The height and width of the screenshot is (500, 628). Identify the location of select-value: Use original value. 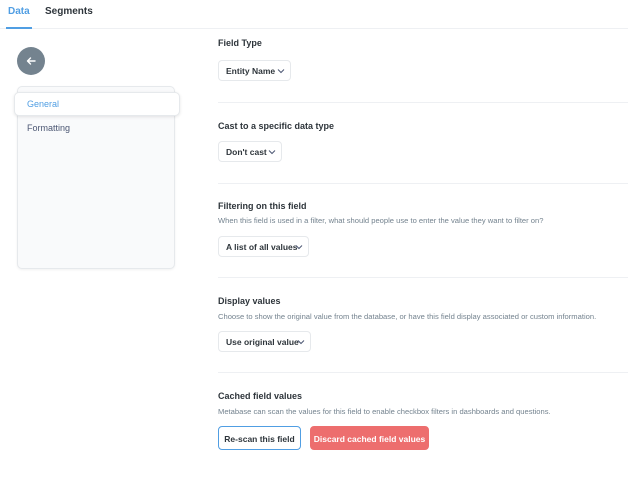
(262, 342).